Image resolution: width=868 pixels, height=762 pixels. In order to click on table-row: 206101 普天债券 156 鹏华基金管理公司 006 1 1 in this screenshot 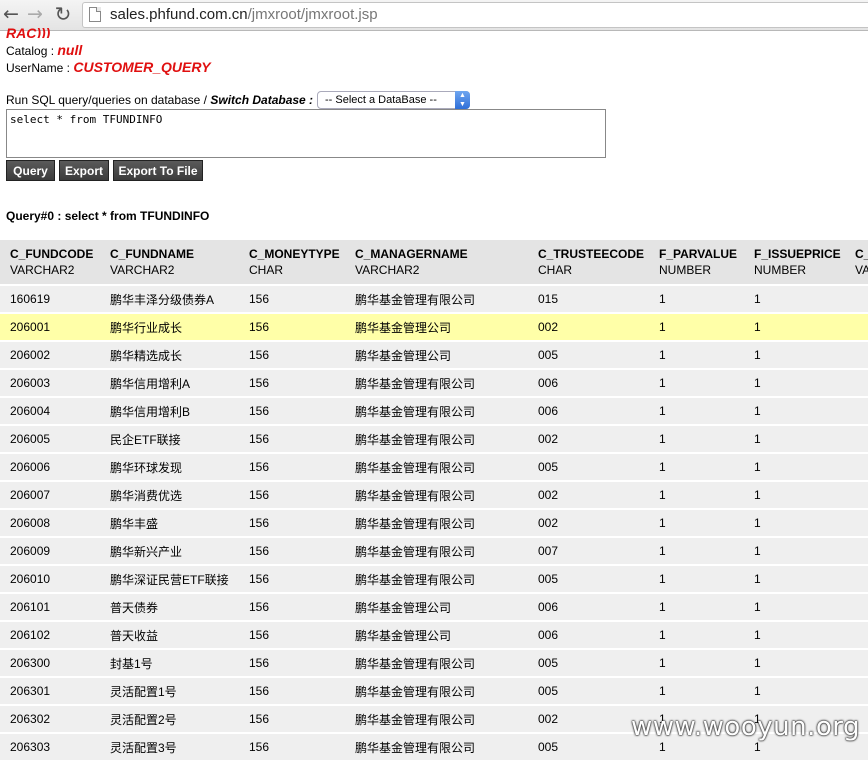, I will do `click(434, 607)`.